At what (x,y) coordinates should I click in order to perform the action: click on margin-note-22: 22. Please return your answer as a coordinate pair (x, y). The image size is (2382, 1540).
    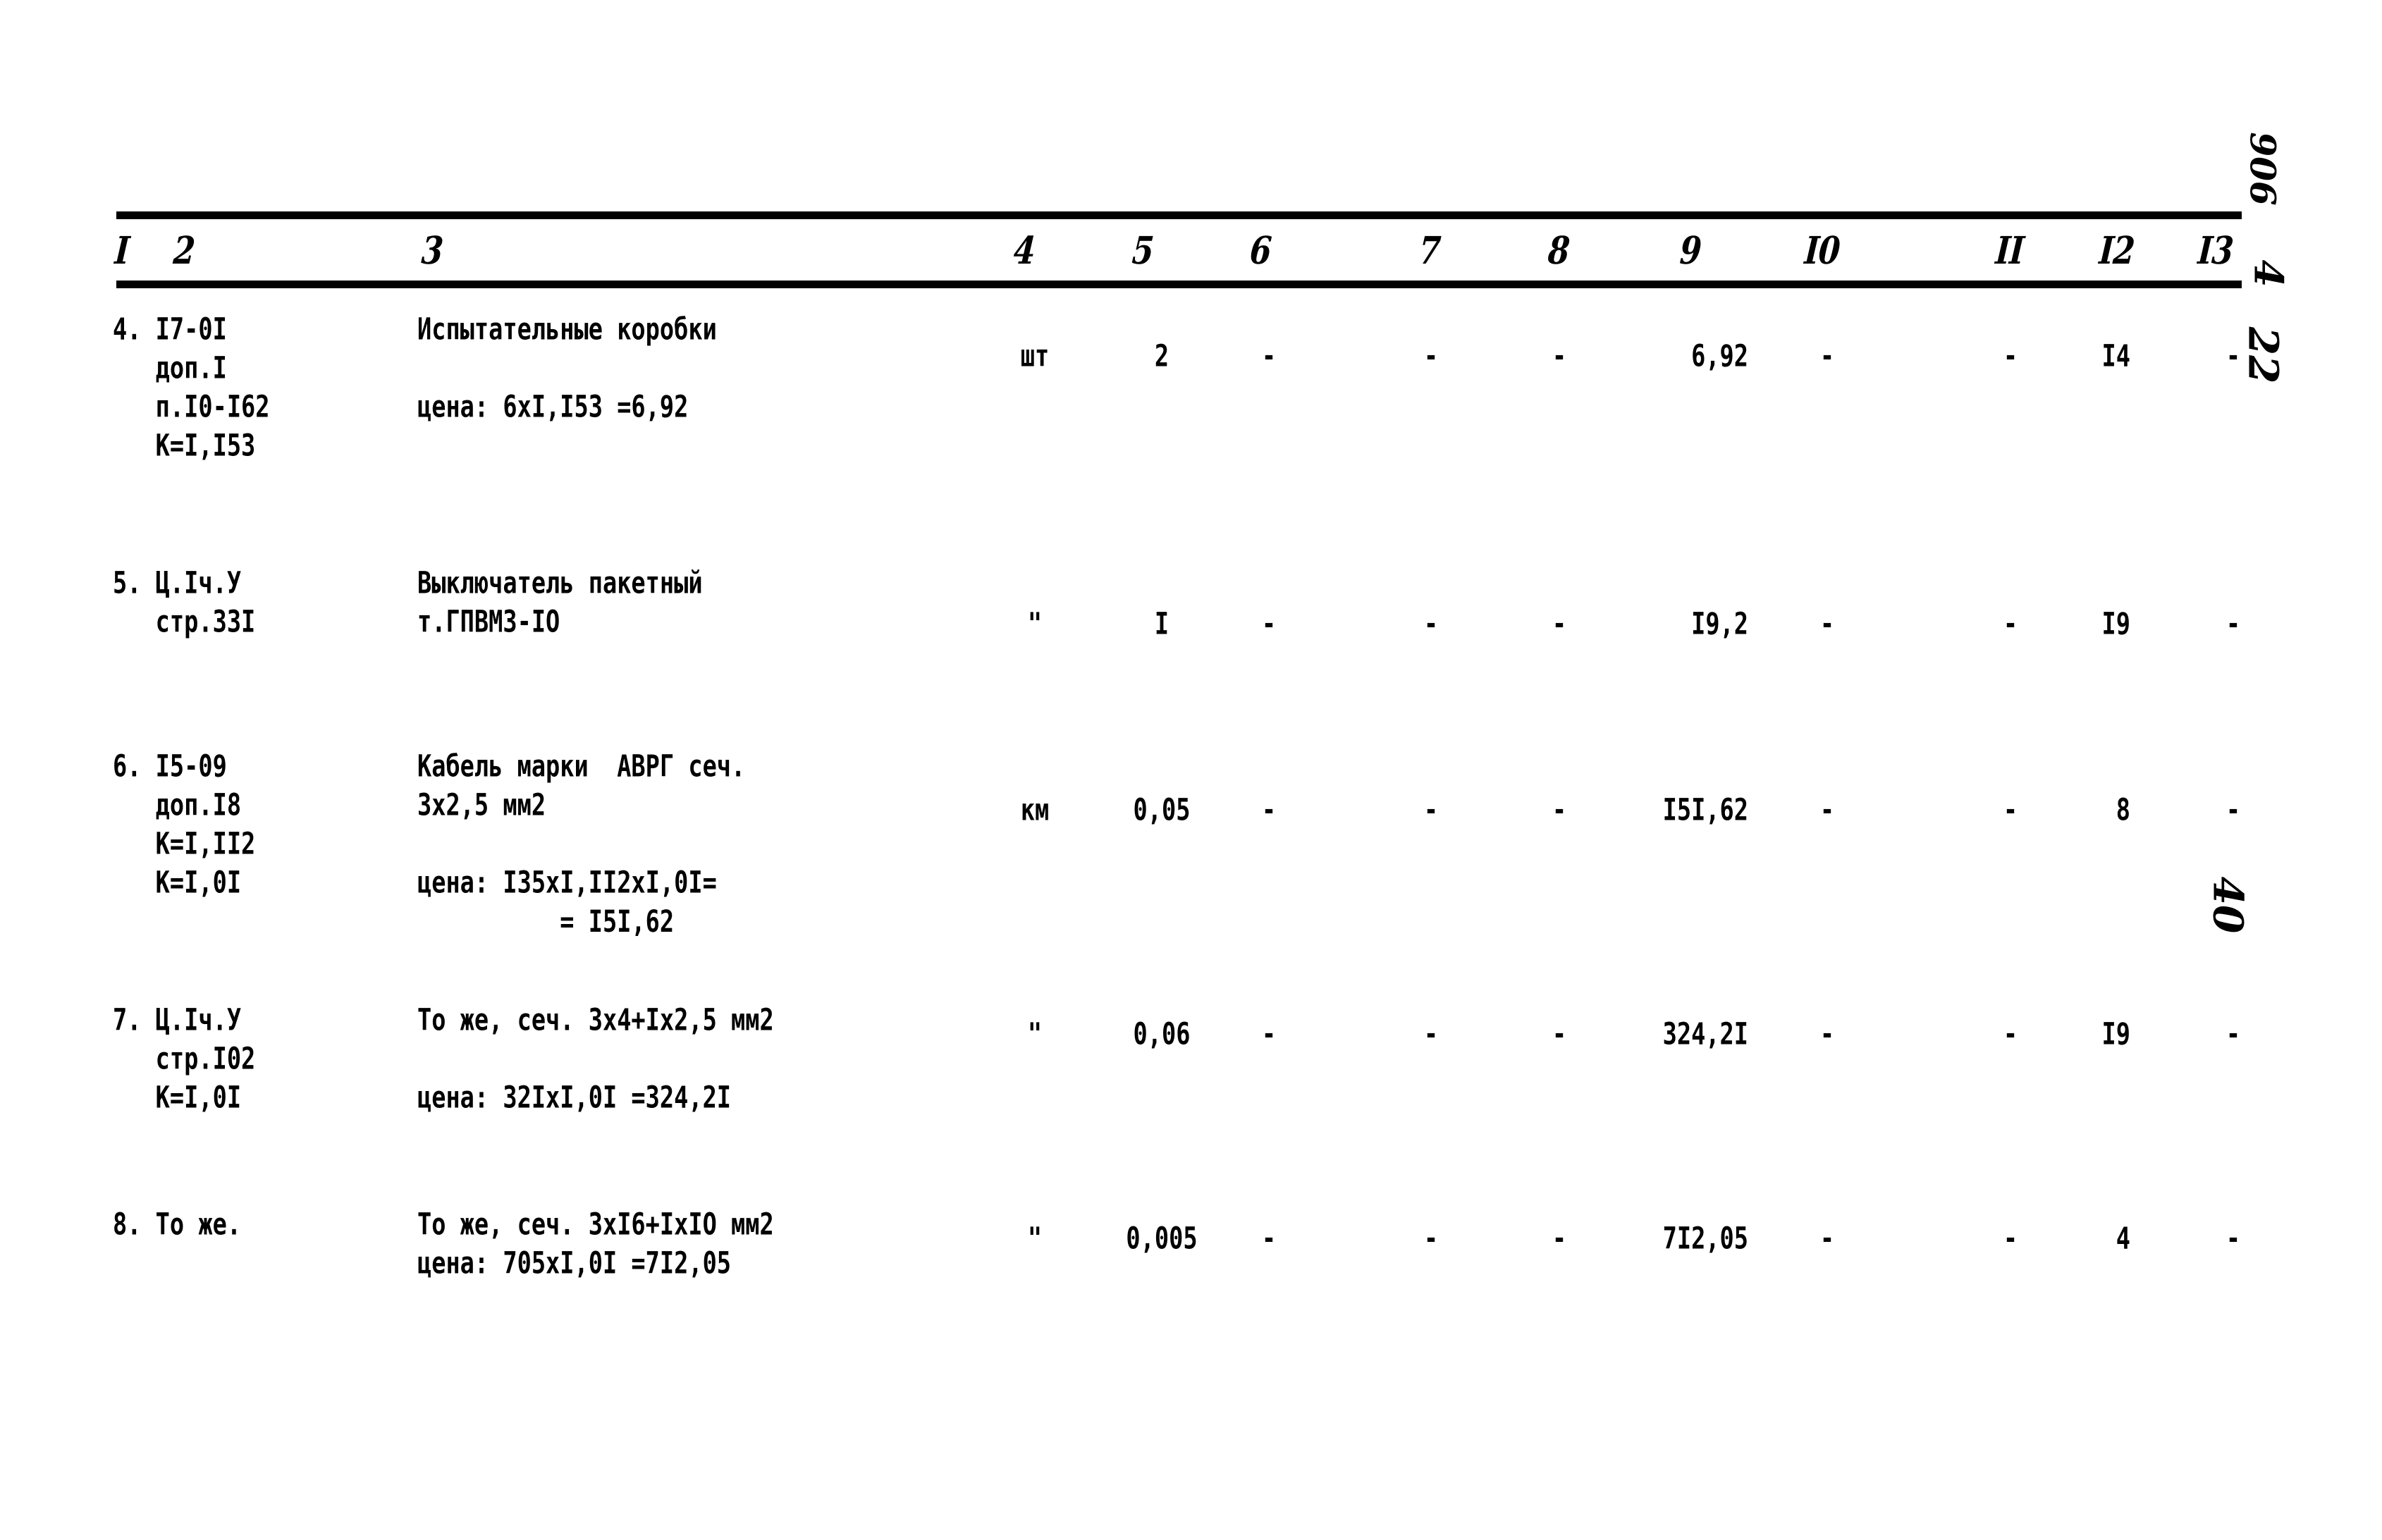
    Looking at the image, I should click on (2263, 355).